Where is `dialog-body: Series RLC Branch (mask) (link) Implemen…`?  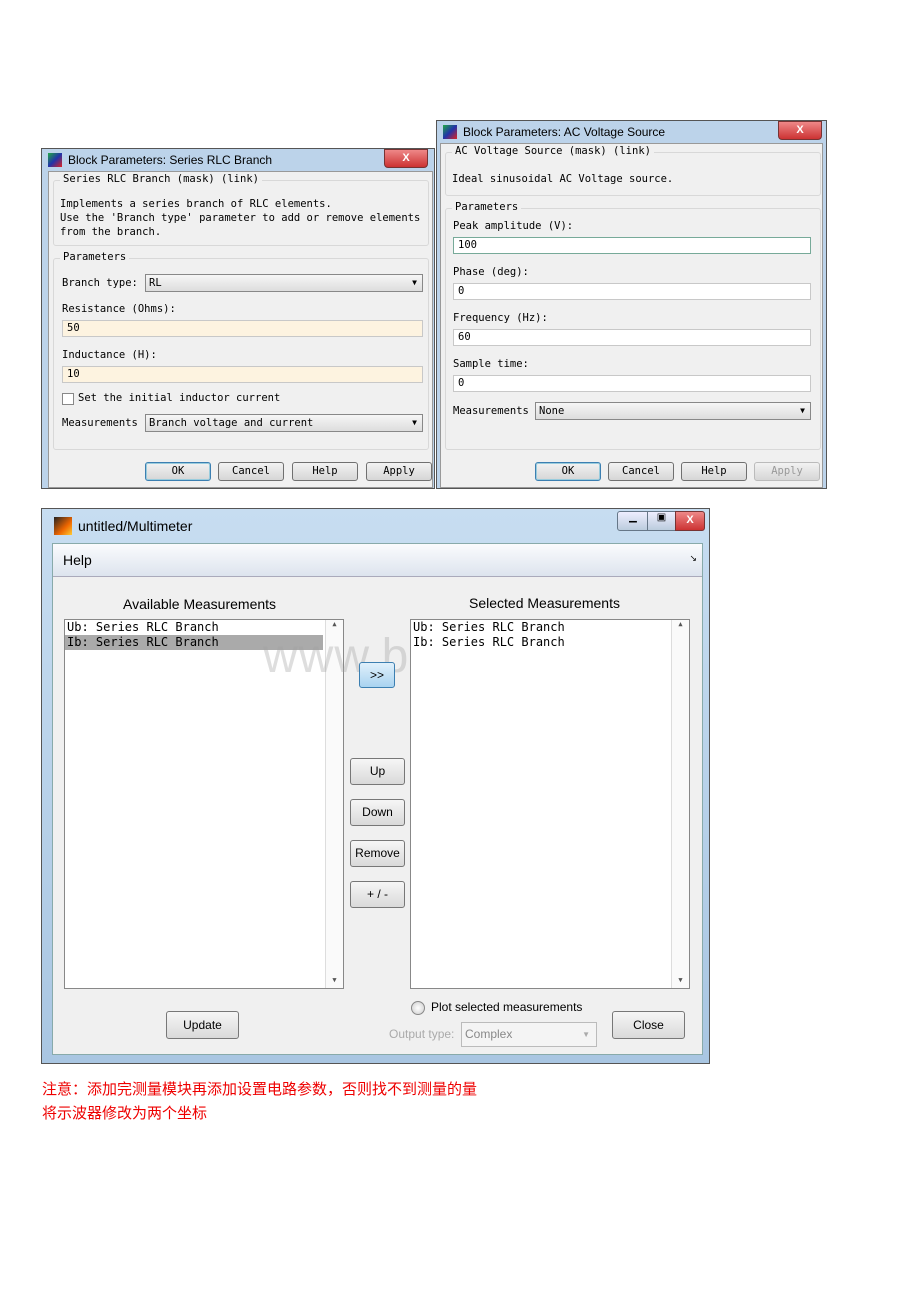 dialog-body: Series RLC Branch (mask) (link) Implemen… is located at coordinates (240, 329).